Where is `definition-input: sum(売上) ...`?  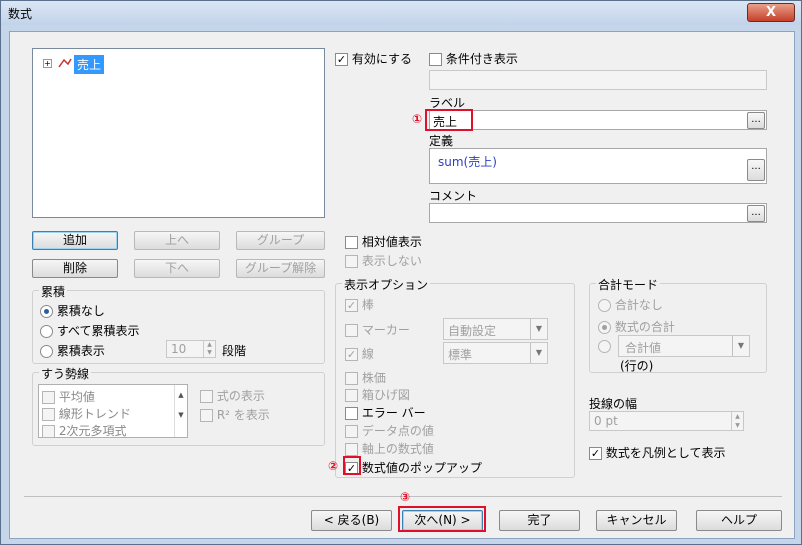 definition-input: sum(売上) ... is located at coordinates (598, 166).